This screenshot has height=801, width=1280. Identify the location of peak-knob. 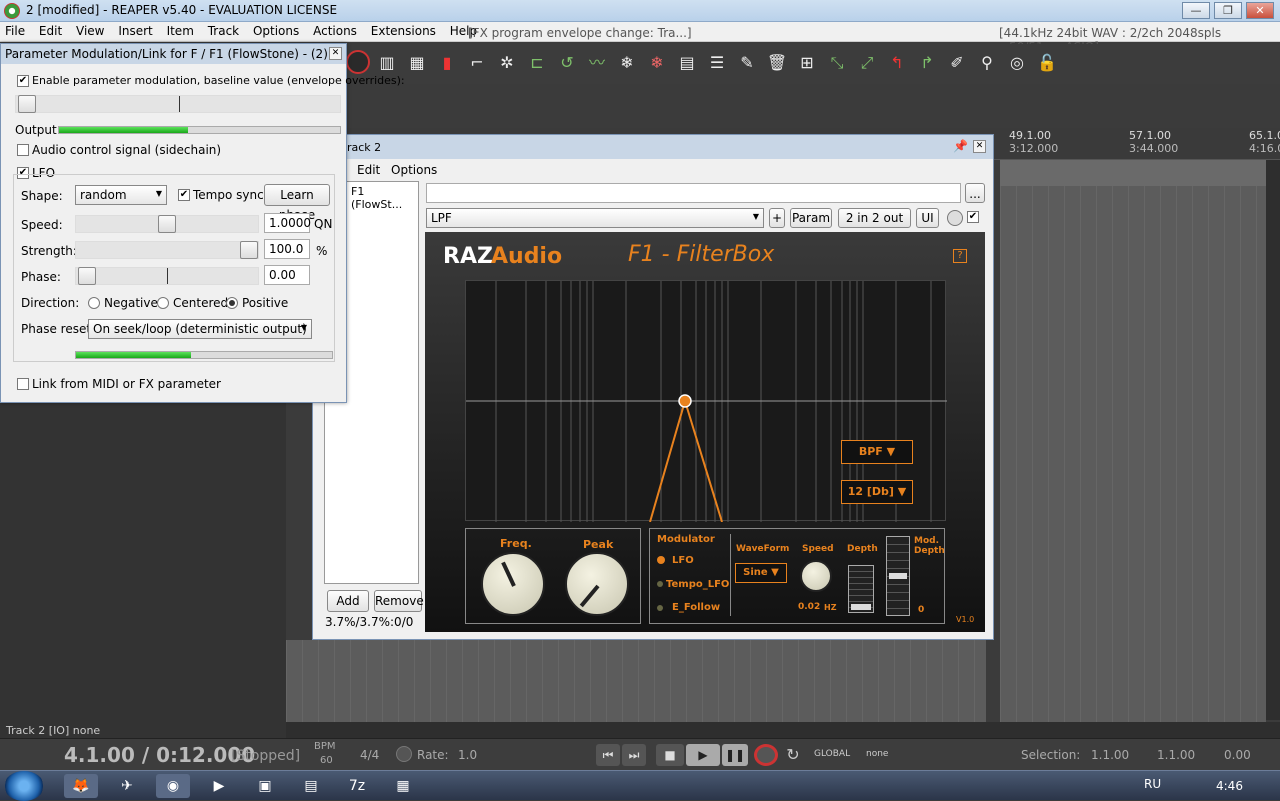
(597, 584).